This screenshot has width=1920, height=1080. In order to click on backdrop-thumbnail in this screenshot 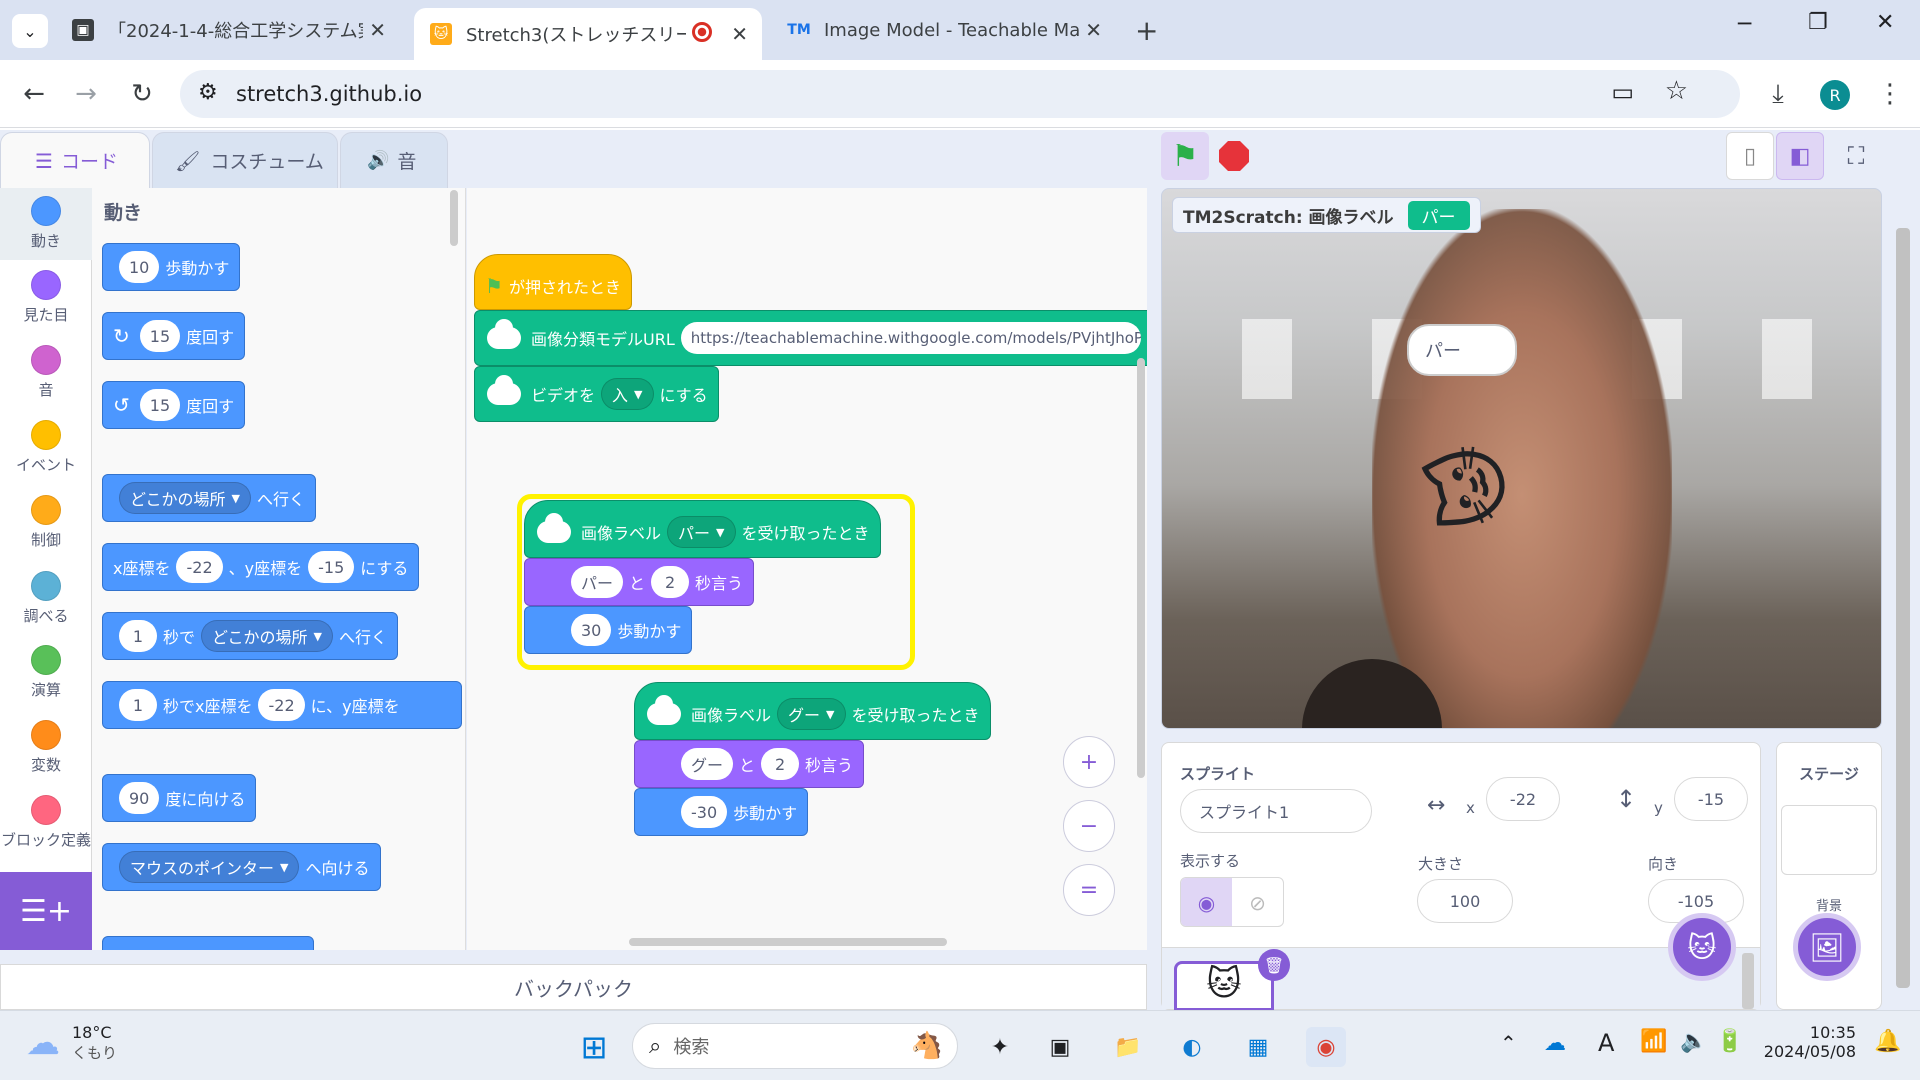, I will do `click(1829, 840)`.